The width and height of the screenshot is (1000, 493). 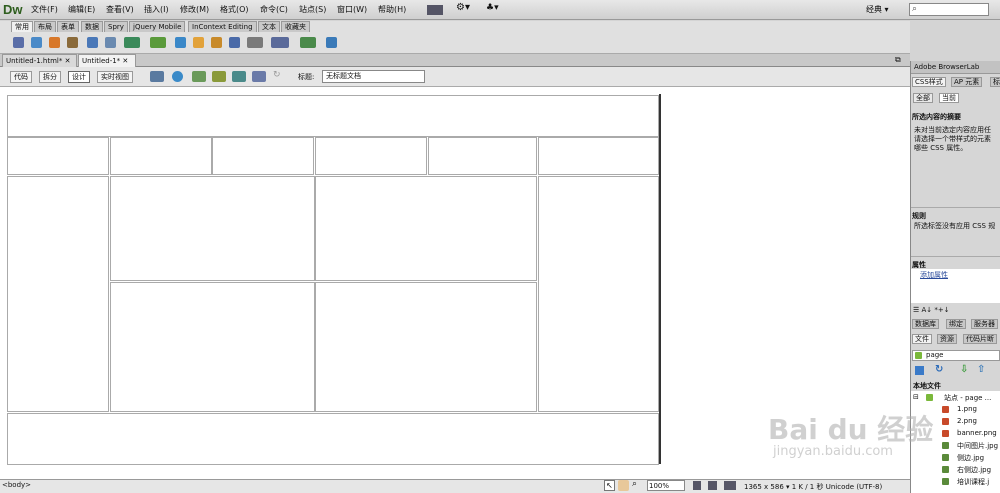 I want to click on tab-tag-inspector: 标, so click(x=995, y=82).